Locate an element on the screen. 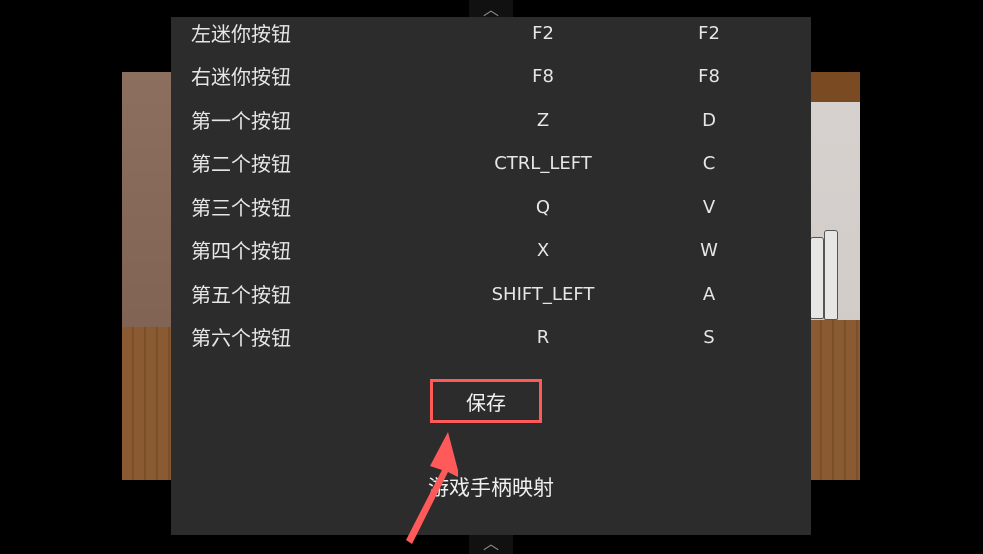 This screenshot has width=983, height=554. secondary-key: S is located at coordinates (709, 338).